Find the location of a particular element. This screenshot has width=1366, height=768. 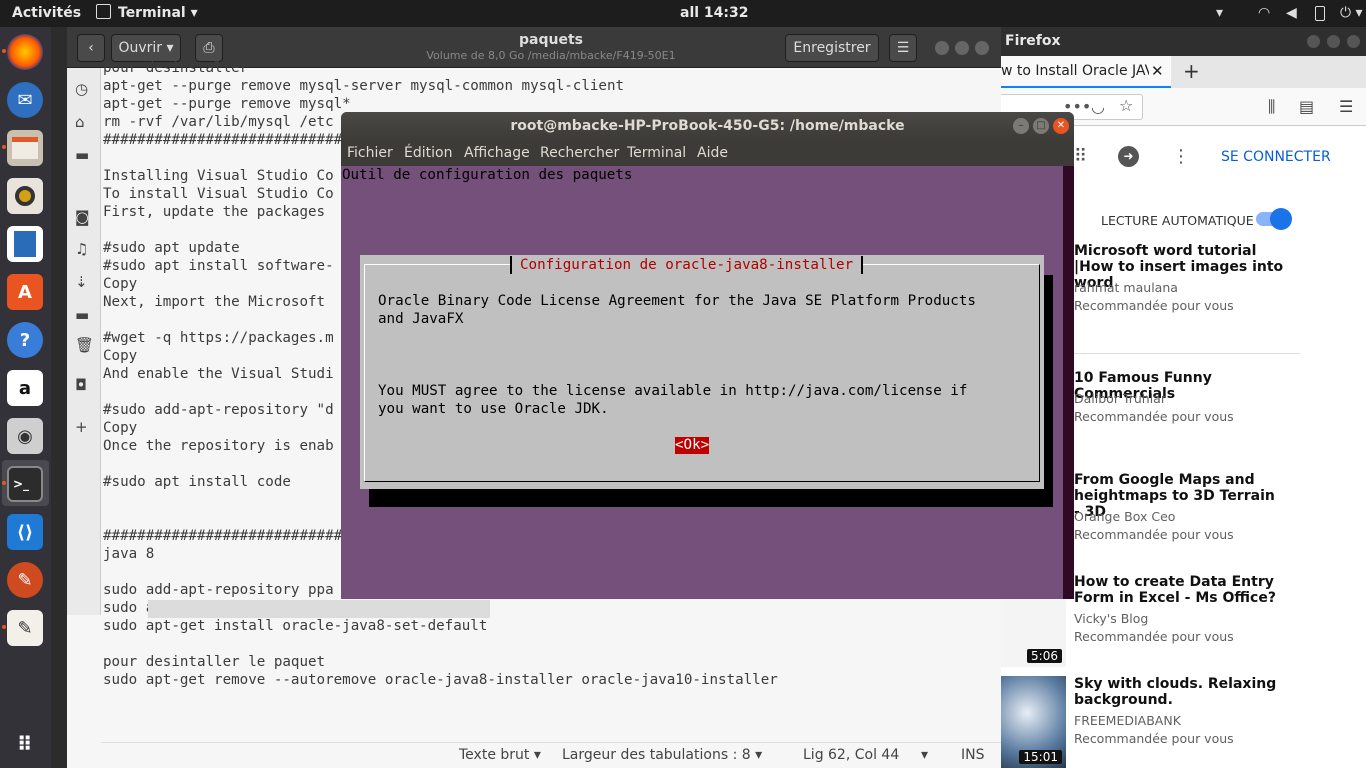

thunderbird-icon: ✉ is located at coordinates (25, 100).